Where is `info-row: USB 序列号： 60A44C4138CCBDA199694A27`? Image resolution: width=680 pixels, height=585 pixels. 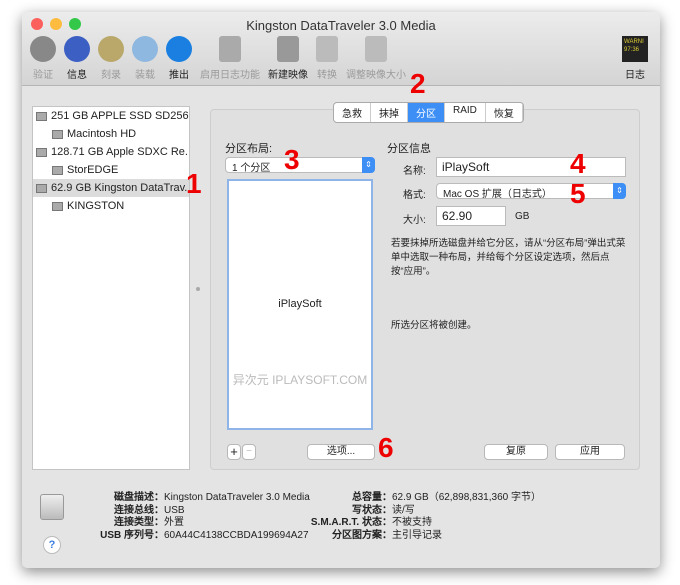
info-row: USB 序列号： 60A44C4138CCBDA199694A27 is located at coordinates (195, 536).